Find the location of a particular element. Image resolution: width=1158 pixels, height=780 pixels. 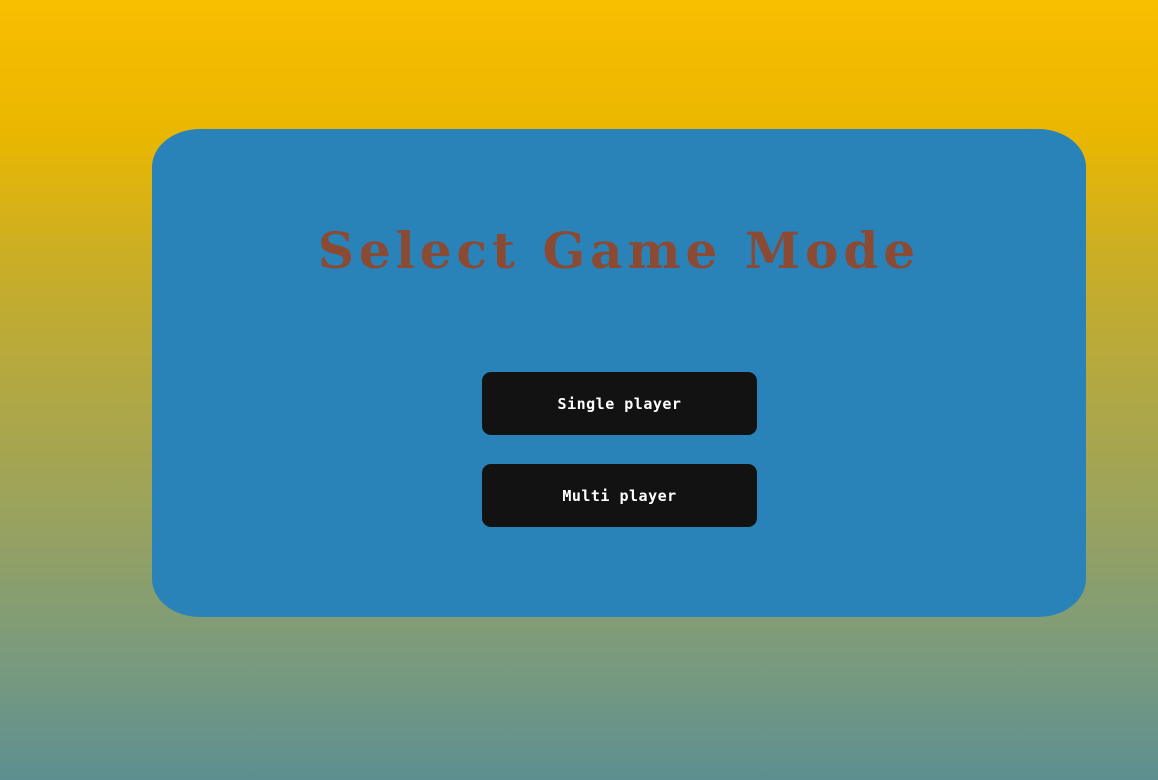

single-player-button: Single player is located at coordinates (619, 403).